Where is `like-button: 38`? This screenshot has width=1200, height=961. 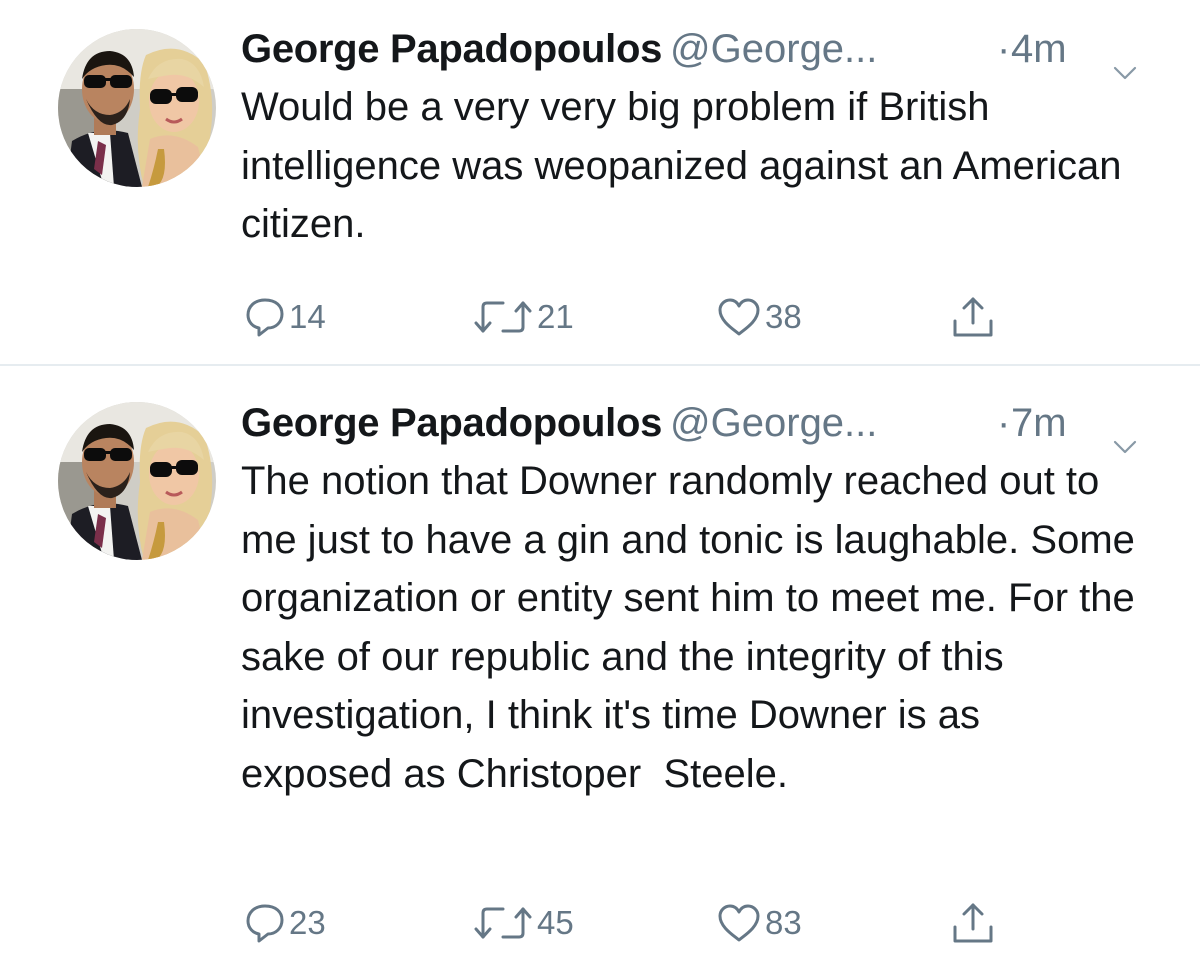 like-button: 38 is located at coordinates (759, 317).